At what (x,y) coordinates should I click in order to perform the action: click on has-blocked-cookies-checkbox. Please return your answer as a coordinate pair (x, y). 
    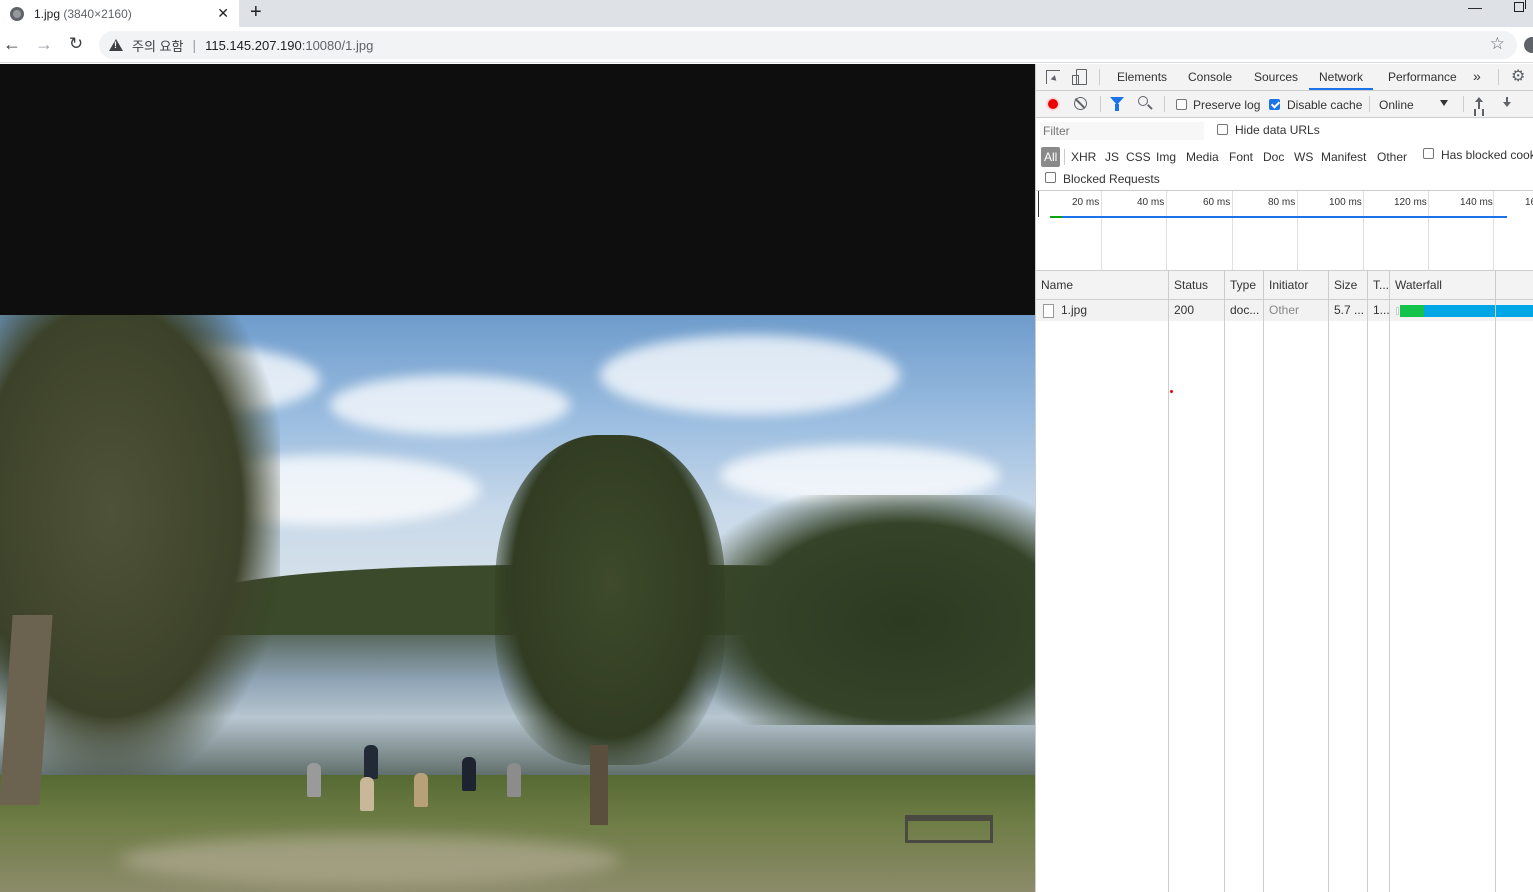
    Looking at the image, I should click on (1428, 153).